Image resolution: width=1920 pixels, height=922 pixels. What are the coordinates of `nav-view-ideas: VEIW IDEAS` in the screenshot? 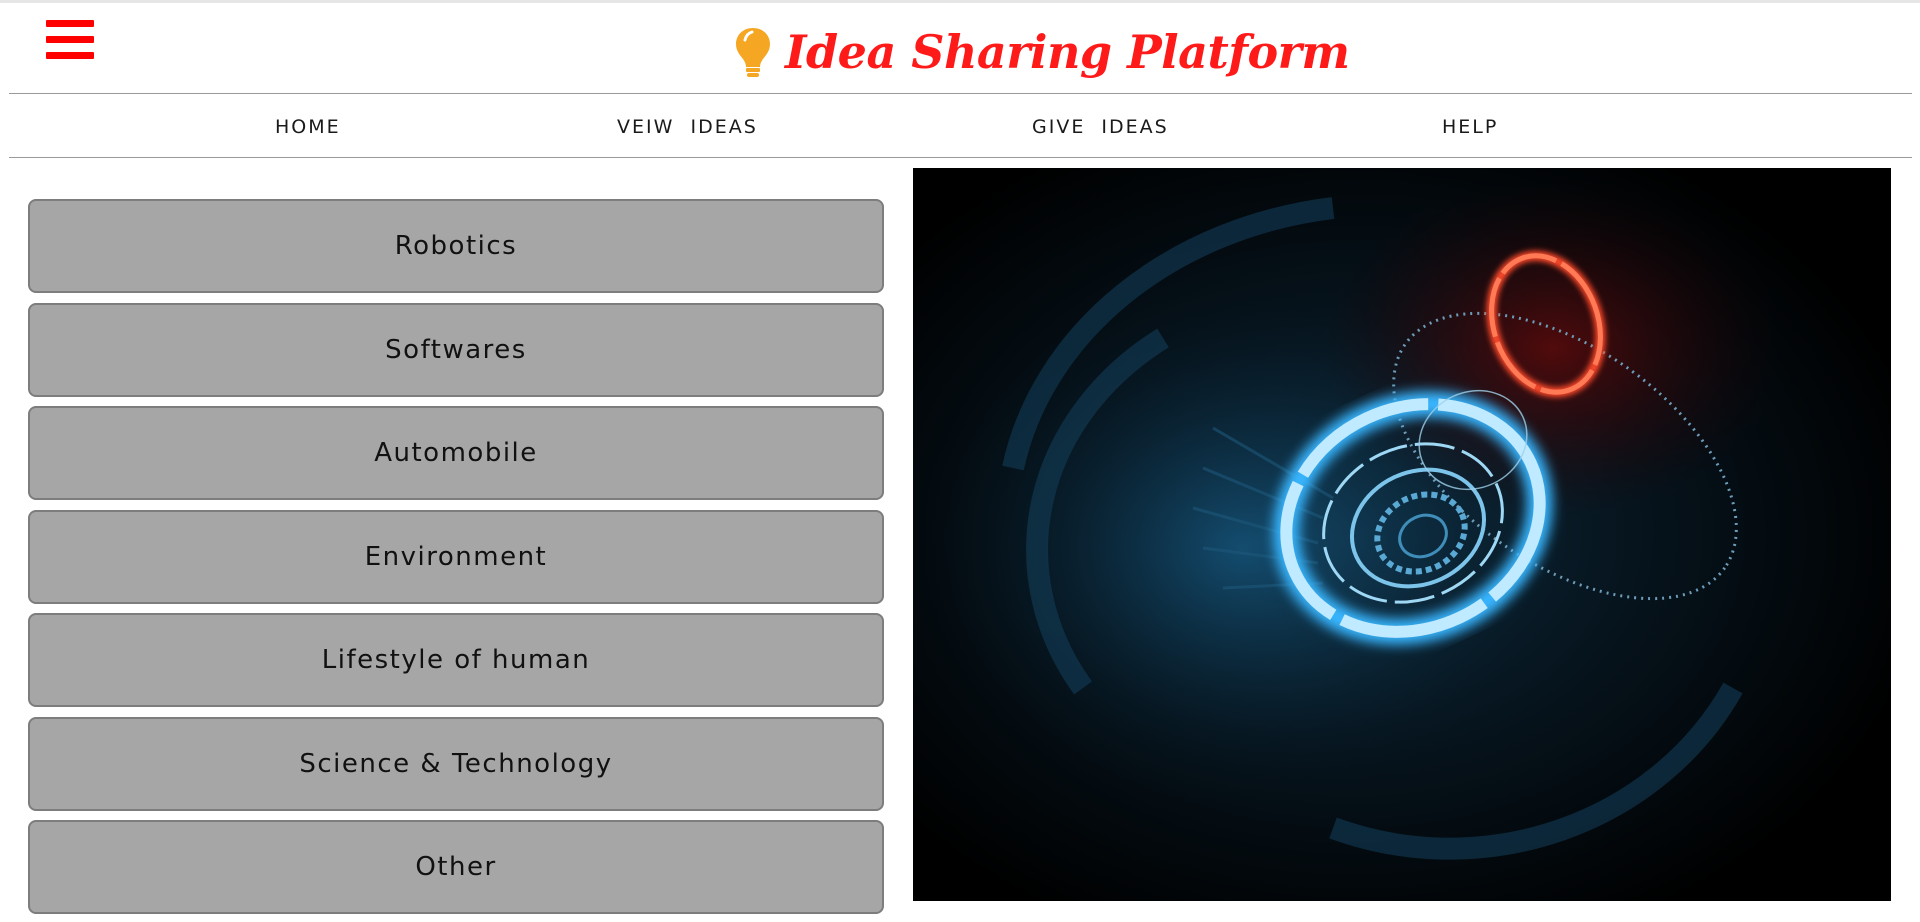 It's located at (687, 127).